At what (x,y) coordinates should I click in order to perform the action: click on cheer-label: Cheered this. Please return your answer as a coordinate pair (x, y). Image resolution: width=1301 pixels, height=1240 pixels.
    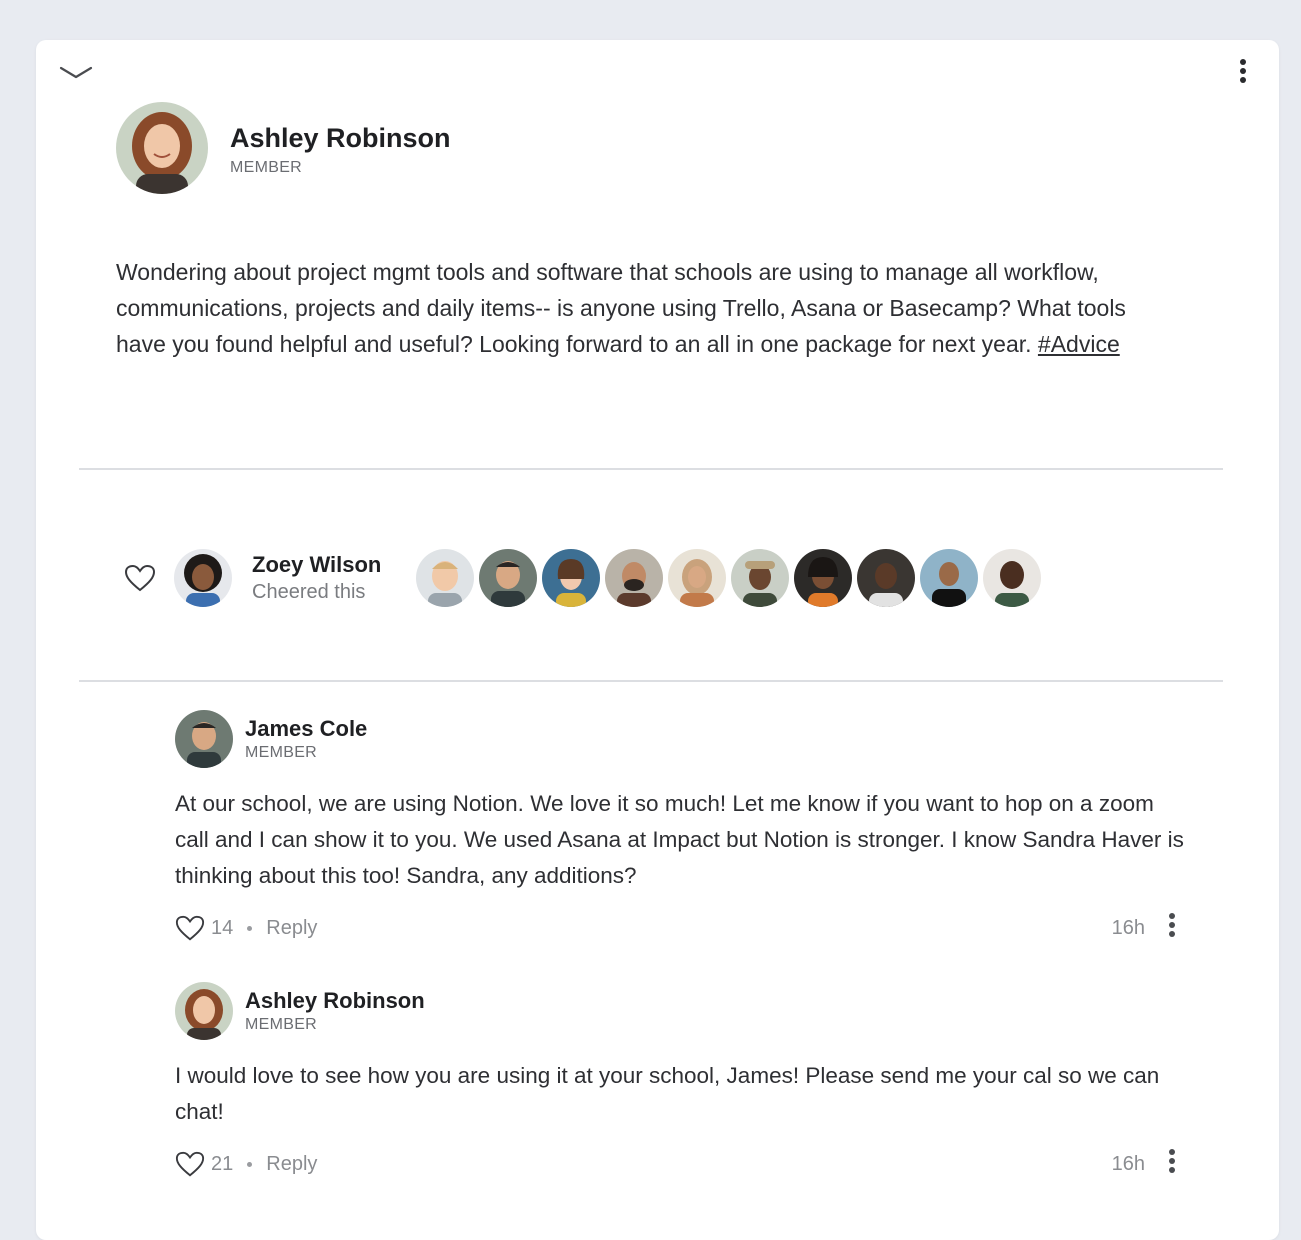
    Looking at the image, I should click on (309, 592).